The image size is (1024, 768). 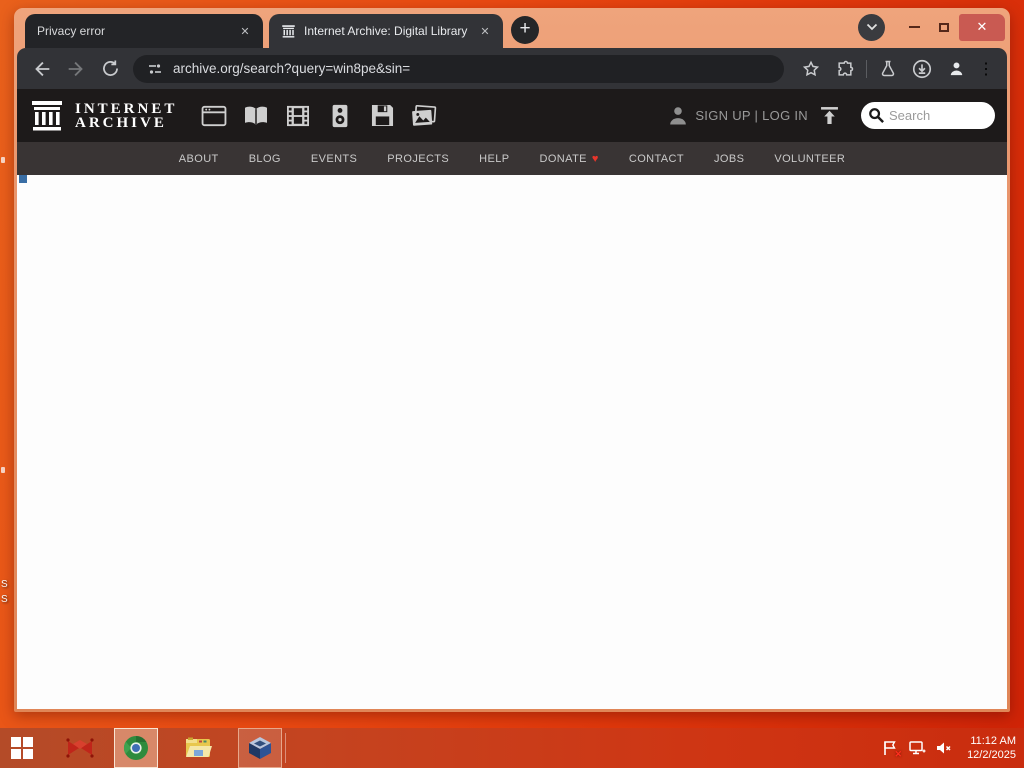 What do you see at coordinates (809, 159) in the screenshot?
I see `nav-item-volunteer: VOLUNTEER` at bounding box center [809, 159].